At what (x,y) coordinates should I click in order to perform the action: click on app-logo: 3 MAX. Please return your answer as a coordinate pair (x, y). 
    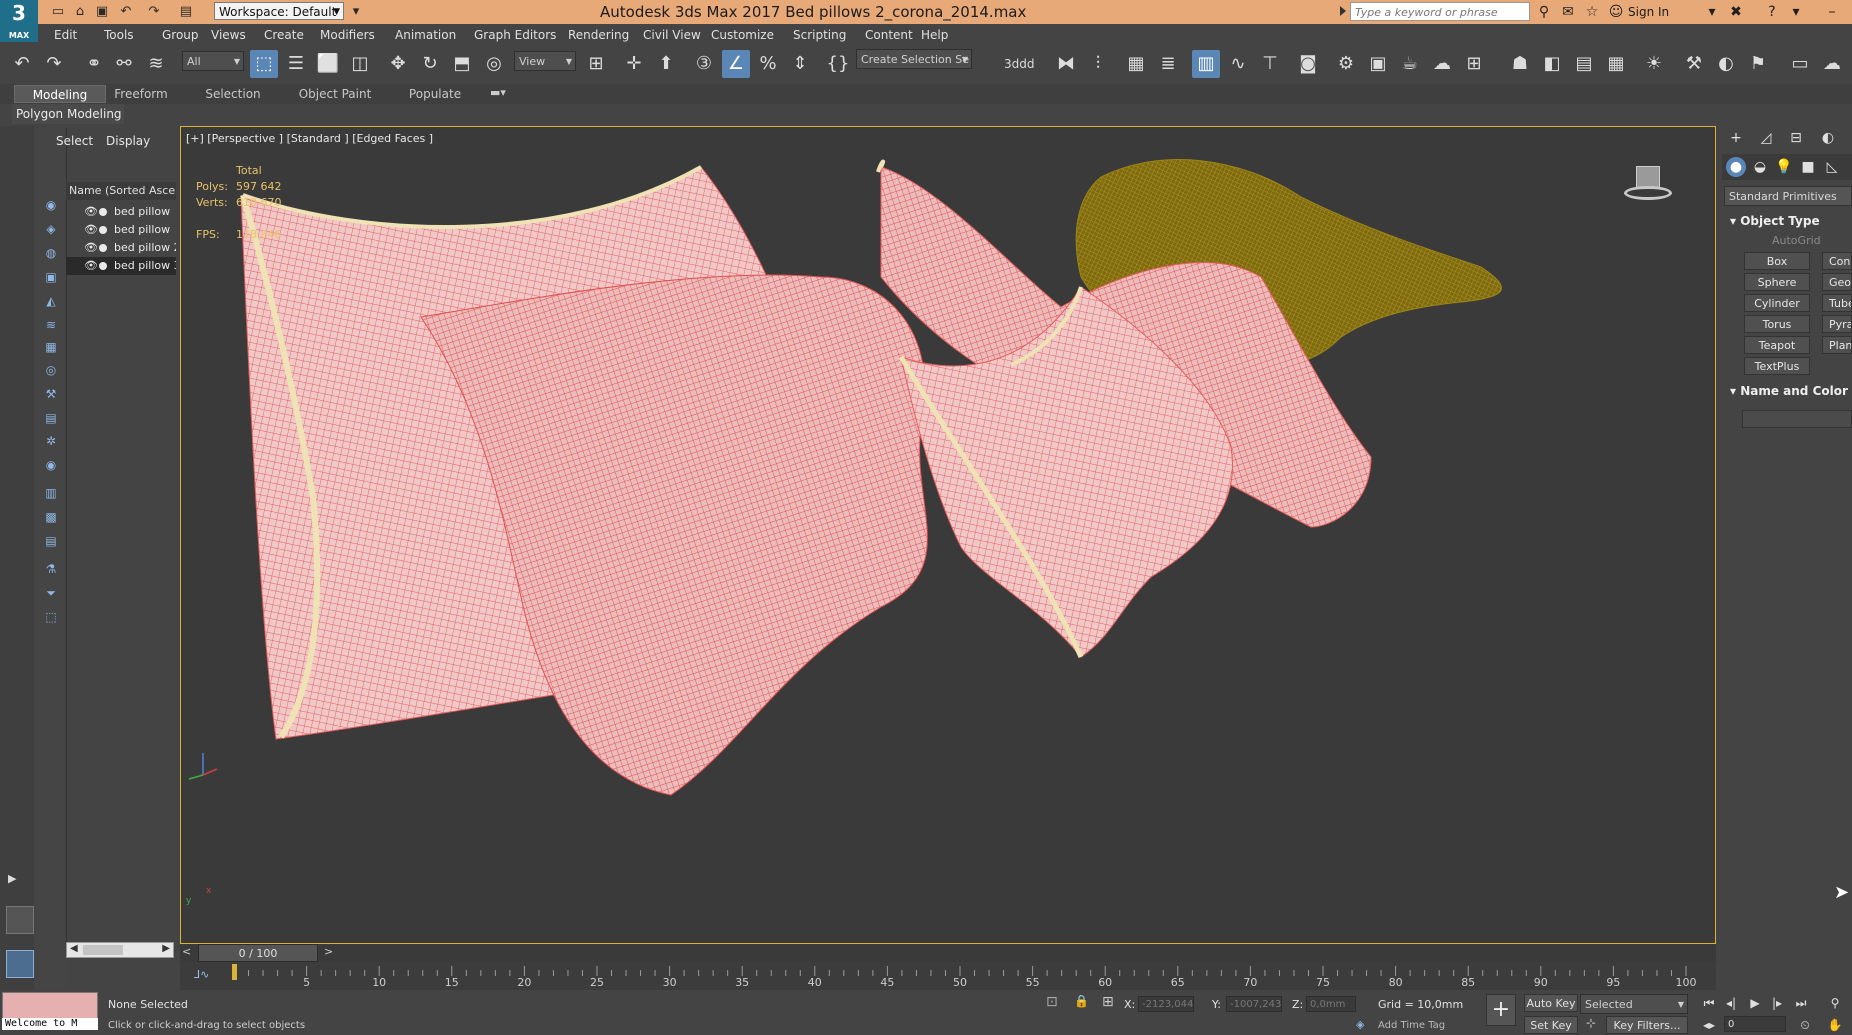
    Looking at the image, I should click on (19, 21).